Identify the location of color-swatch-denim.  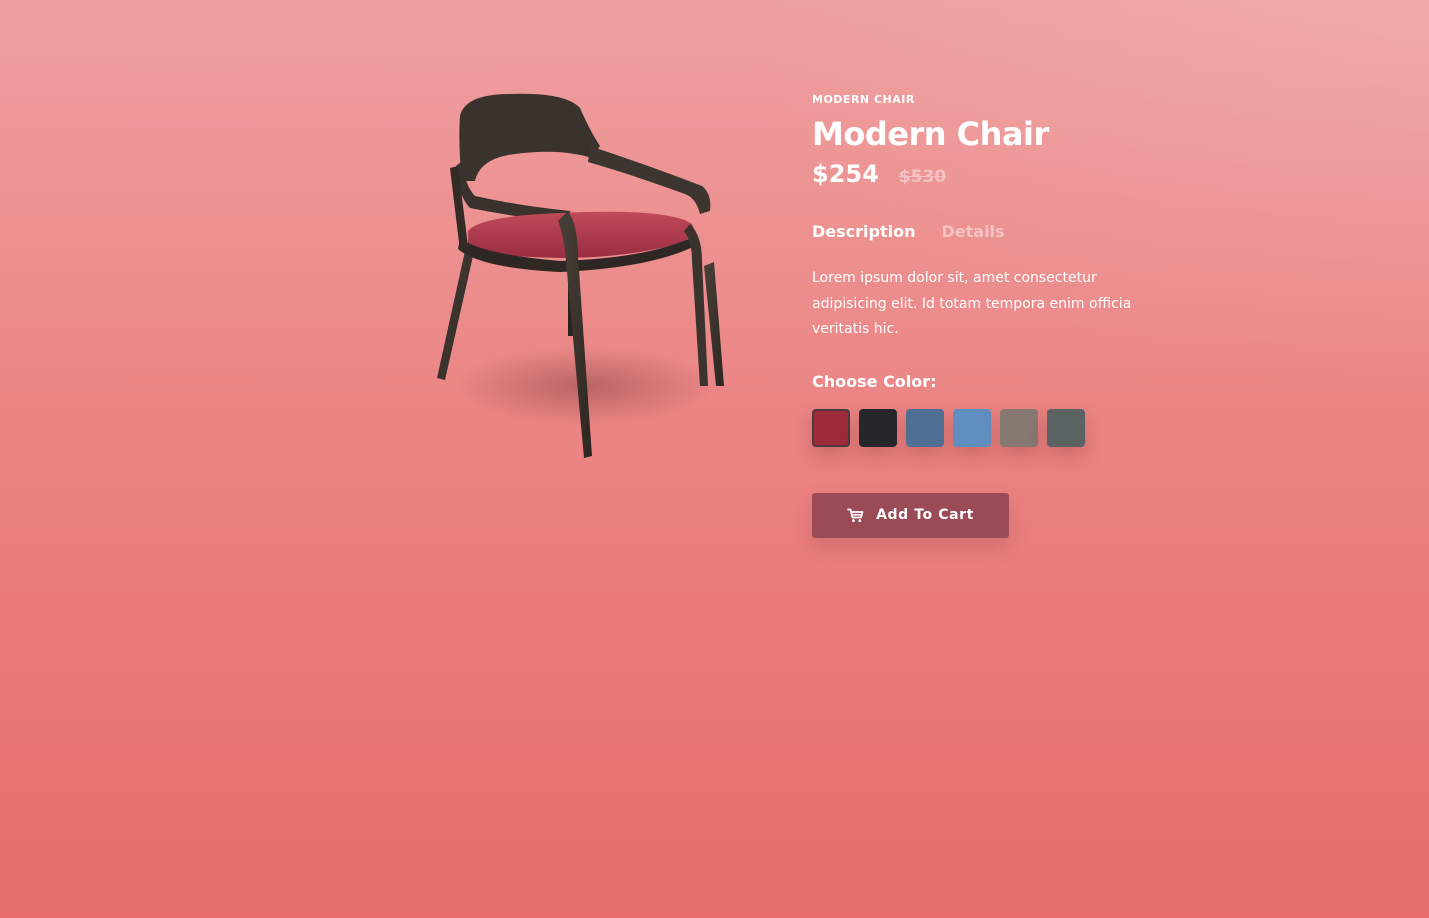
(925, 427).